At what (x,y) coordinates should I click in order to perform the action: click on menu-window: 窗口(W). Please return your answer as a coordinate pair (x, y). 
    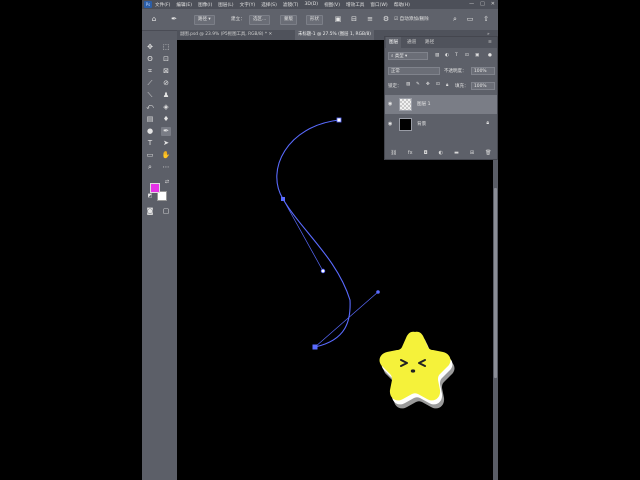
    Looking at the image, I should click on (378, 5).